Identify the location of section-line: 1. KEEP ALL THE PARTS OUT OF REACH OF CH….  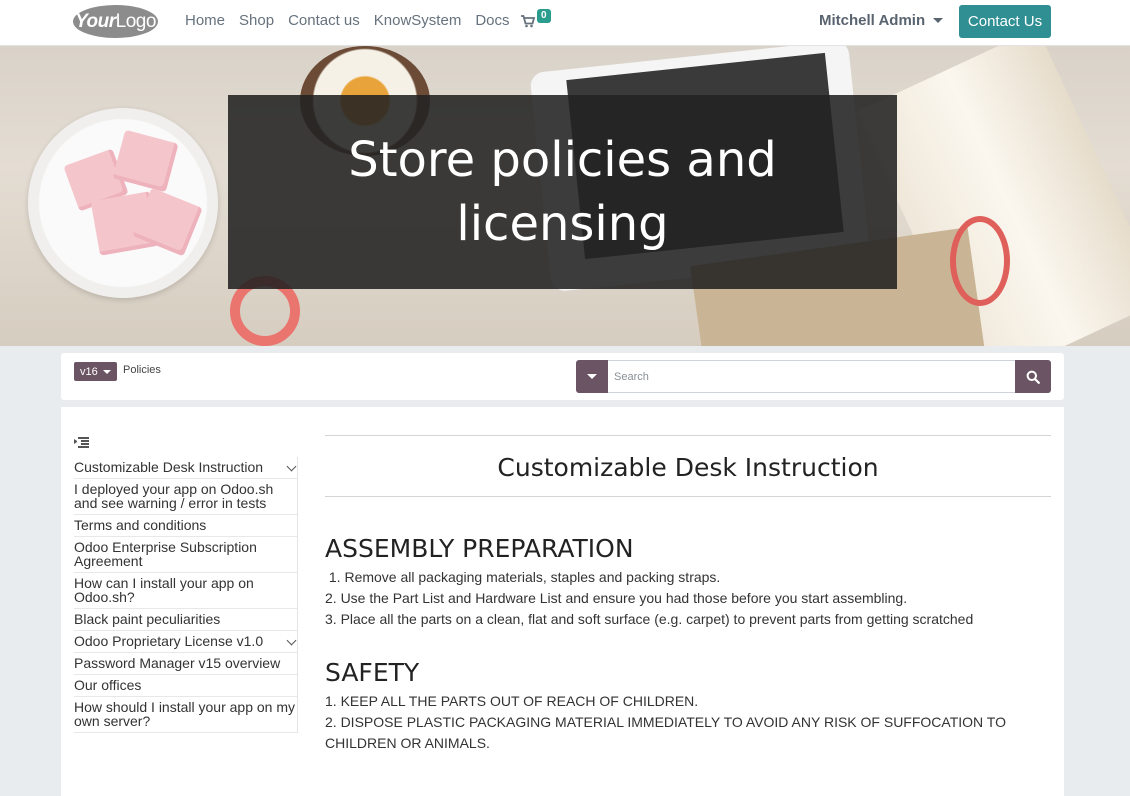
(512, 701).